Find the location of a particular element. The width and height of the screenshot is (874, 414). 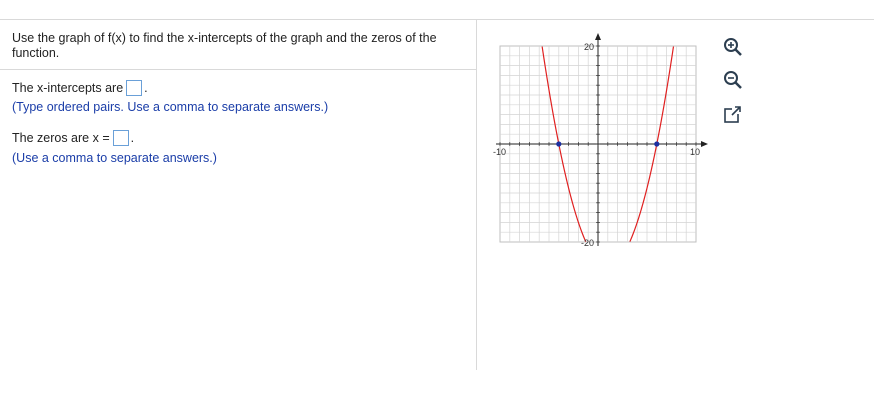

x-intercepts-label: The x-intercepts are is located at coordinates (68, 88).